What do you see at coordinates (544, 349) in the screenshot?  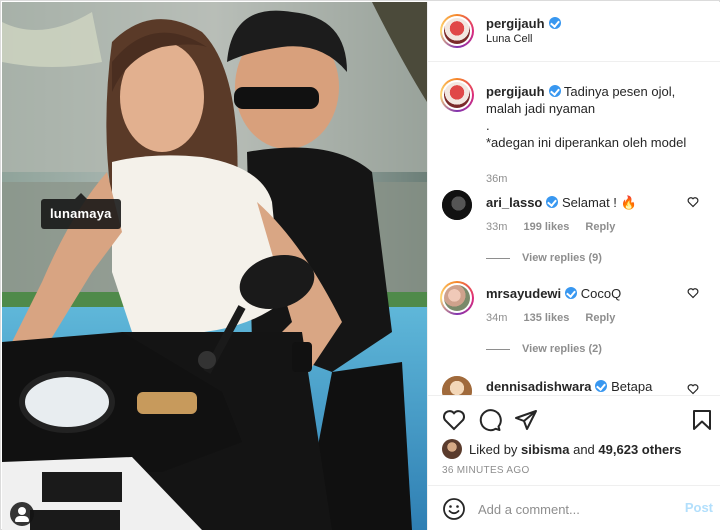 I see `view-replies-button: View replies (2)` at bounding box center [544, 349].